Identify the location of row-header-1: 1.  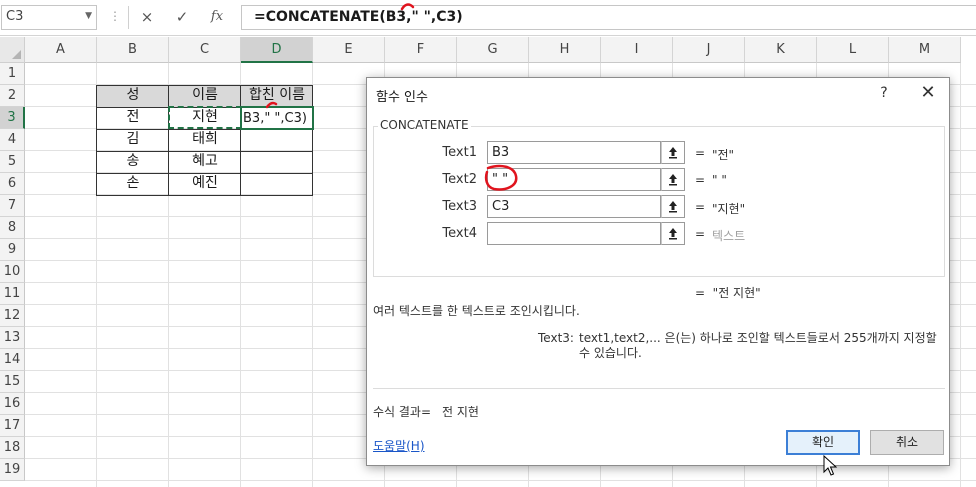
(12, 74).